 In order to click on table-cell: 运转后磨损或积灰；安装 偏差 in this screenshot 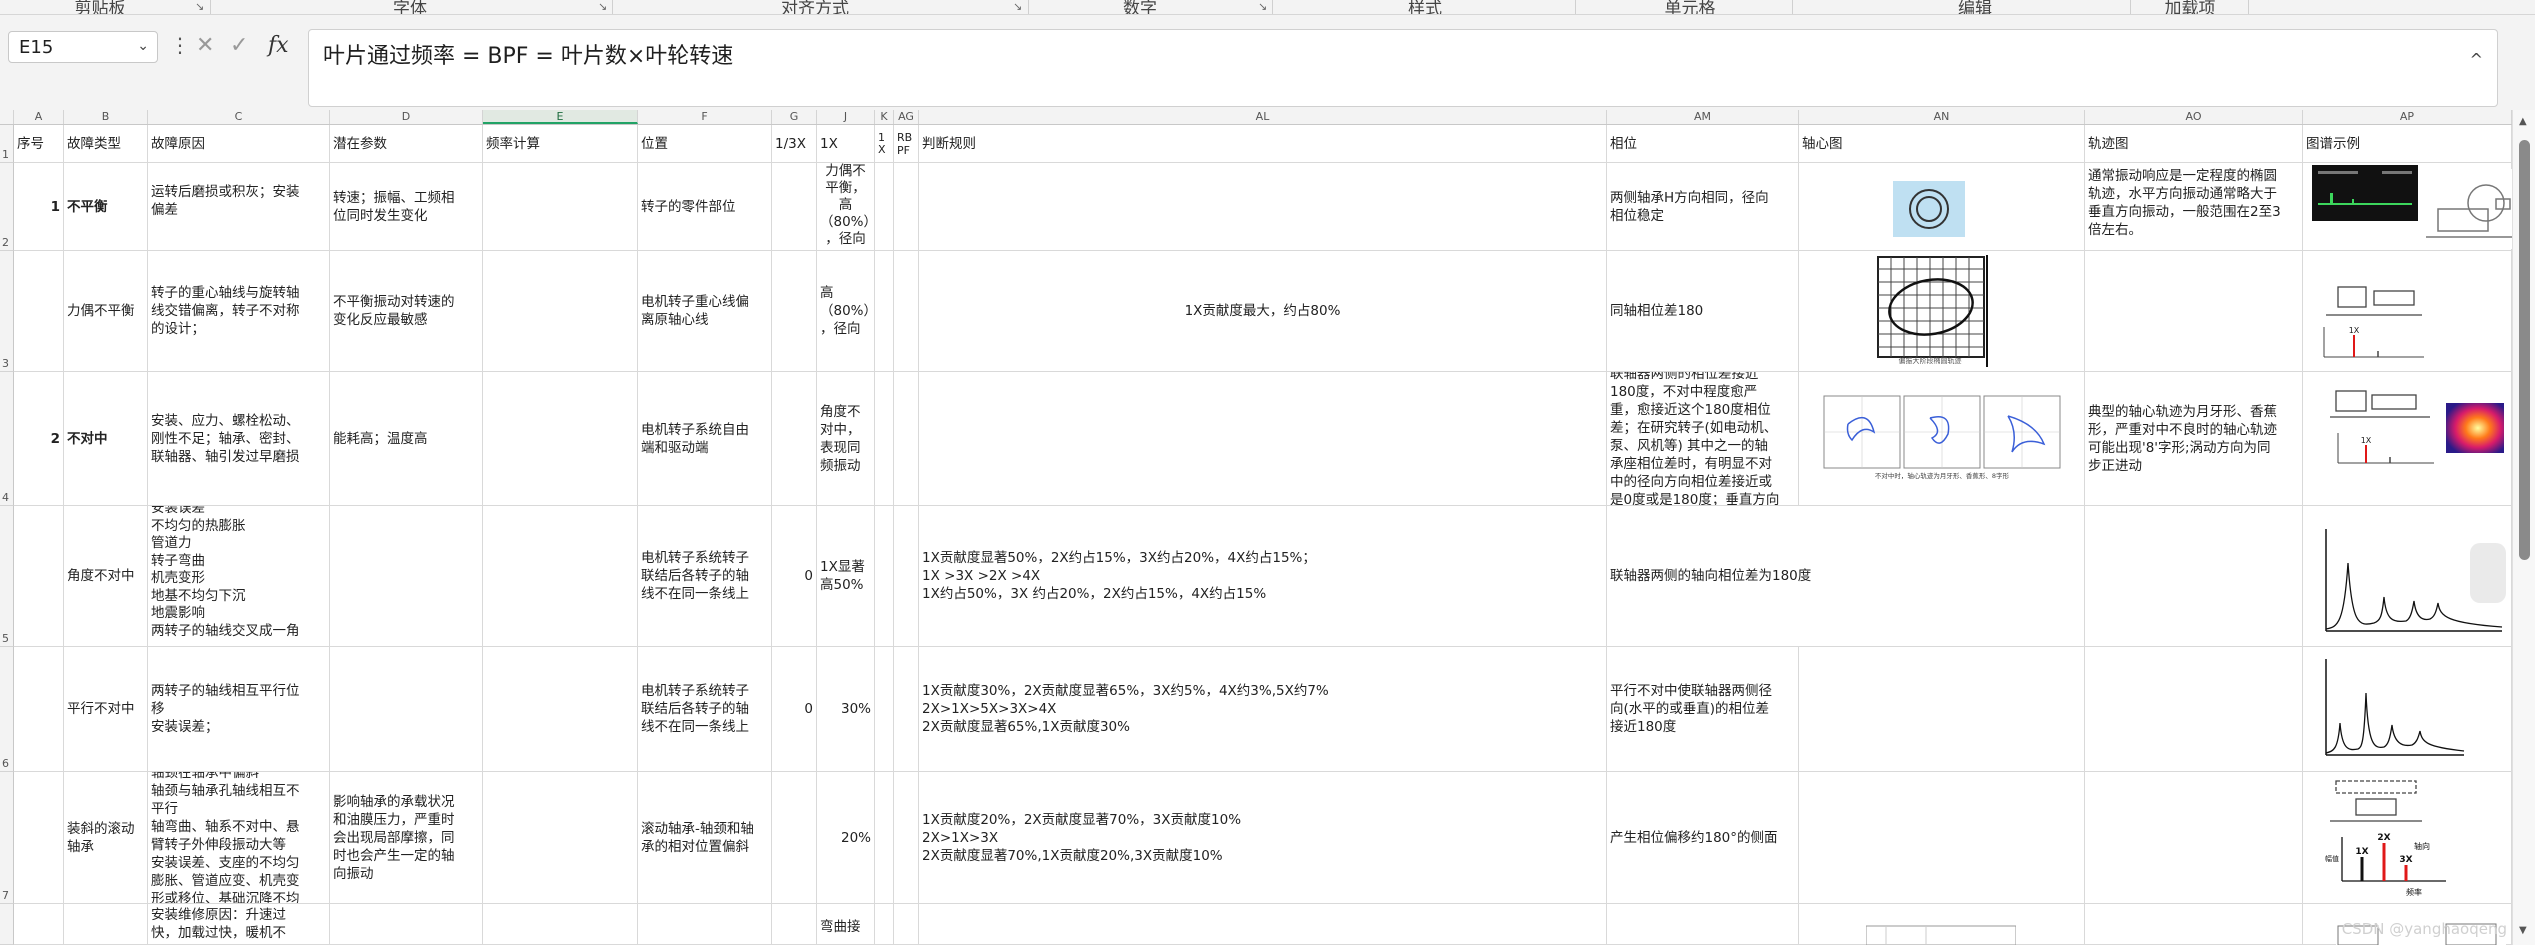, I will do `click(239, 207)`.